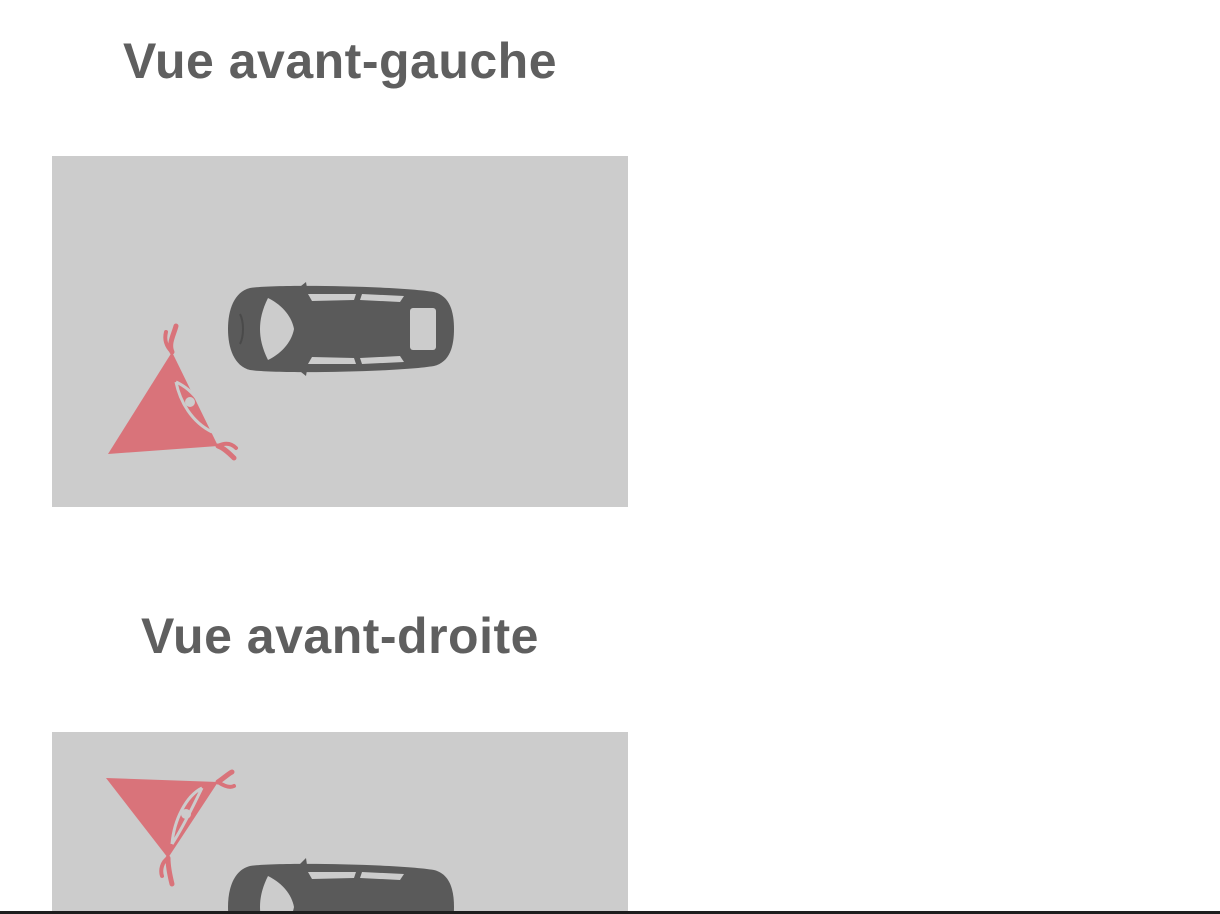 The height and width of the screenshot is (914, 1220). I want to click on view-title-front-left: Vue avant-gauche, so click(340, 61).